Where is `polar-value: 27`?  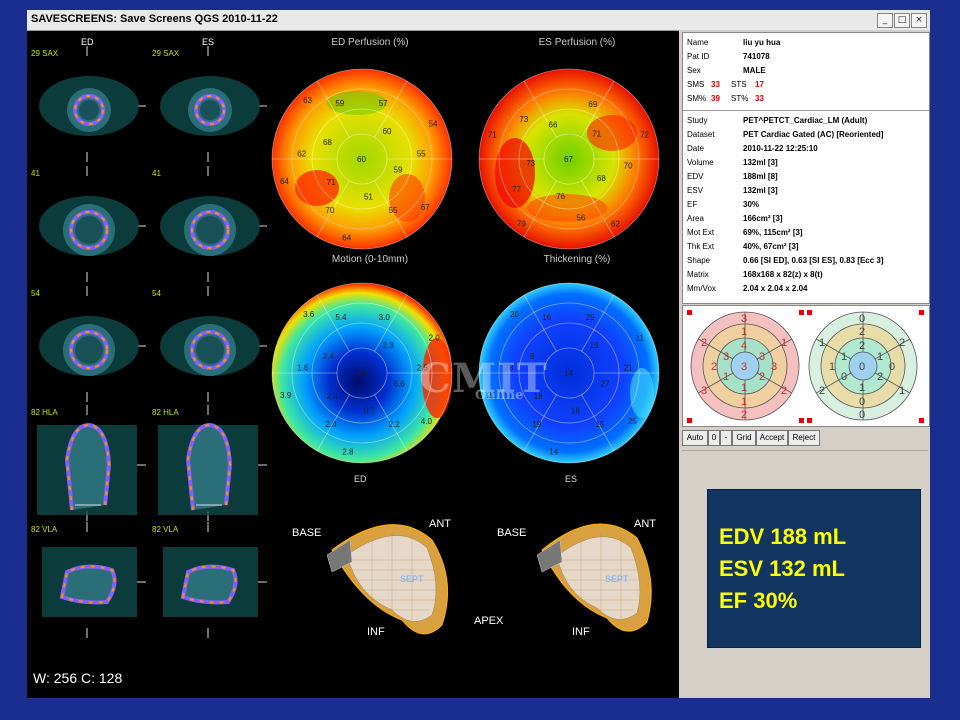 polar-value: 27 is located at coordinates (605, 383).